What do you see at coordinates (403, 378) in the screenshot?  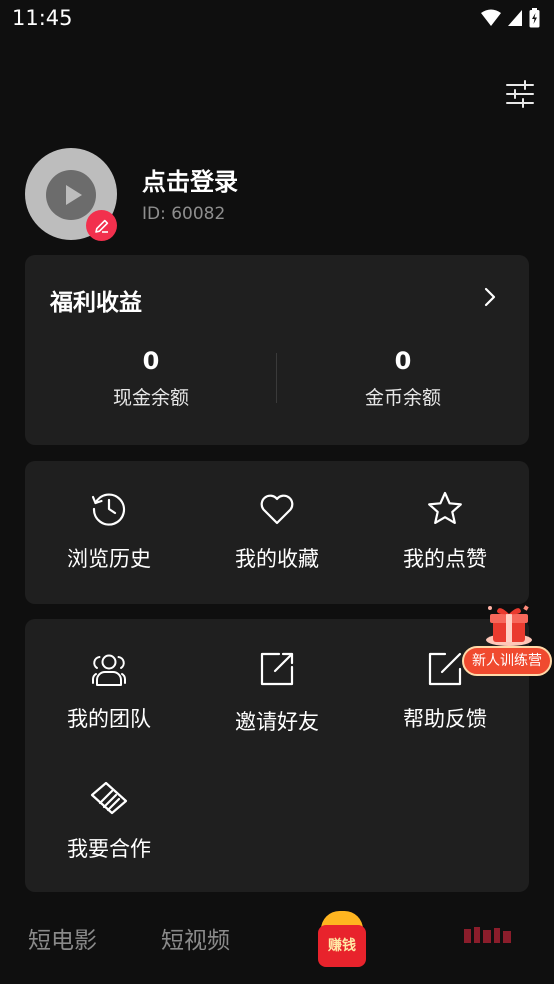 I see `coin-balance: 0 金币余额` at bounding box center [403, 378].